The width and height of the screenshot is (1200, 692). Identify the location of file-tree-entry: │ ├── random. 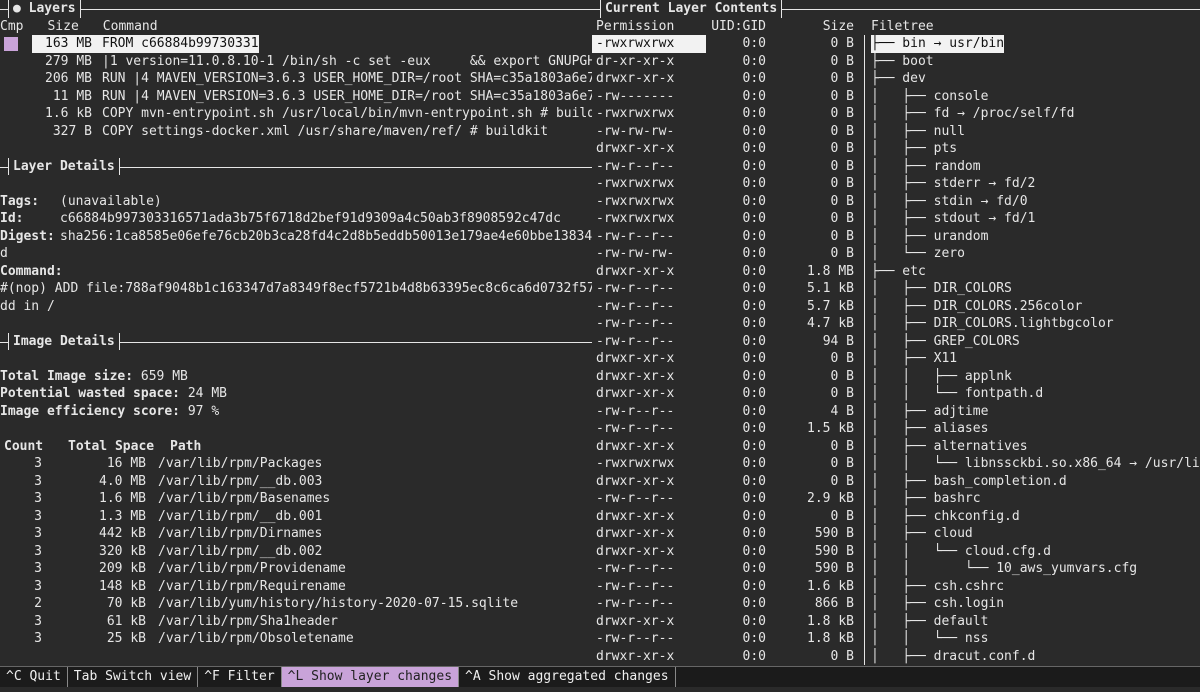
(926, 166).